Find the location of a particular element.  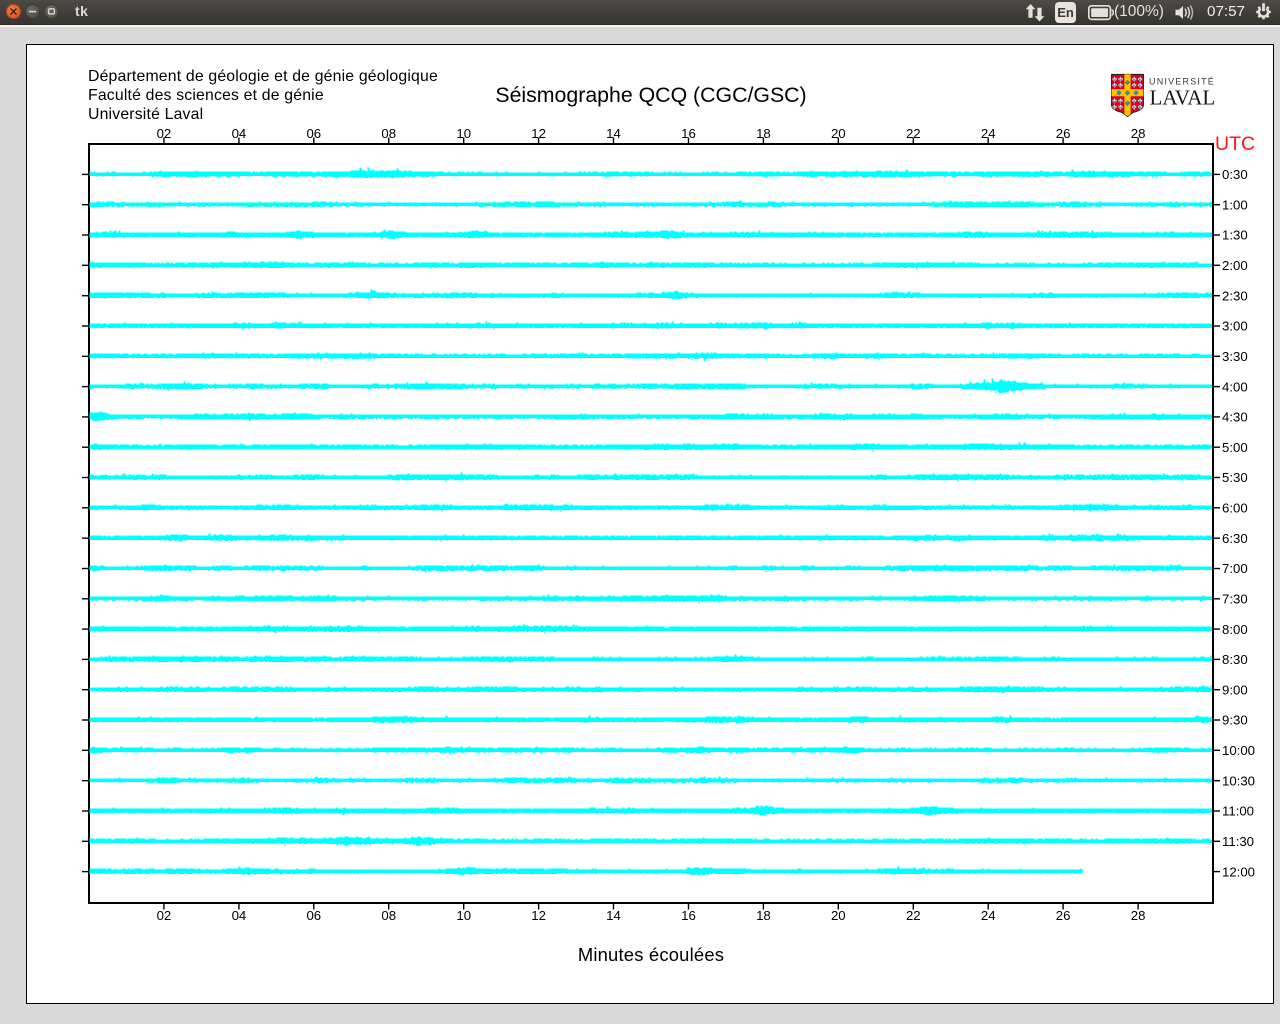

svg-text: Minutes écoulées is located at coordinates (651, 954).